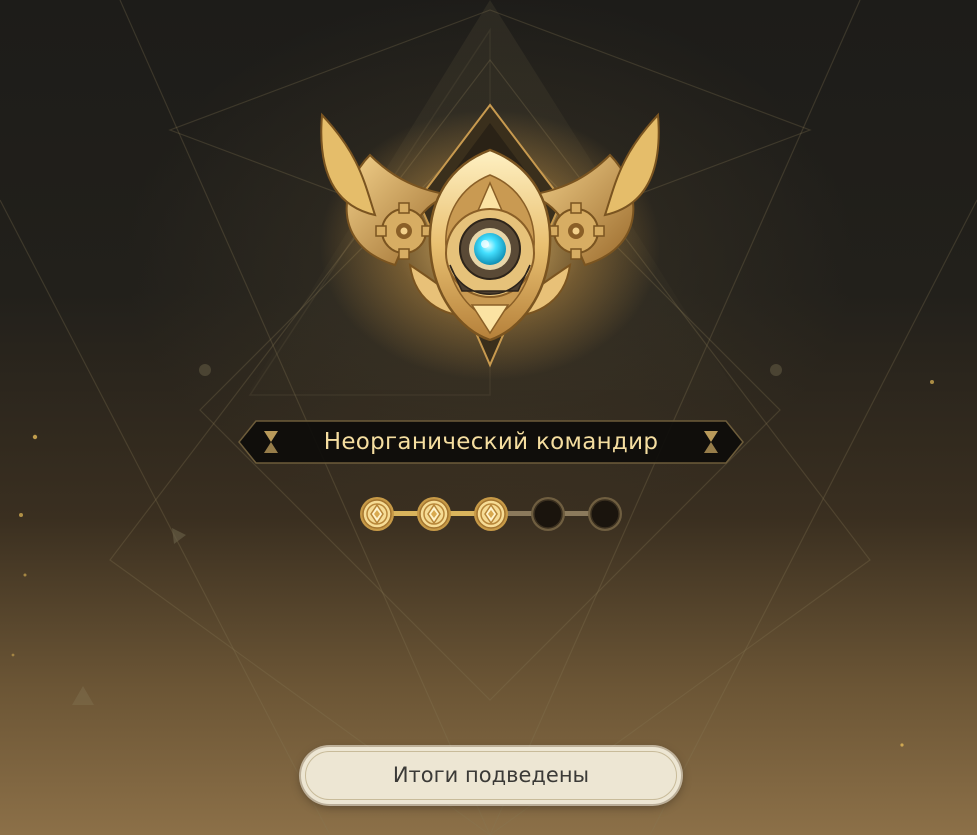 The height and width of the screenshot is (835, 977). I want to click on rank-title: Неорганический командир, so click(491, 442).